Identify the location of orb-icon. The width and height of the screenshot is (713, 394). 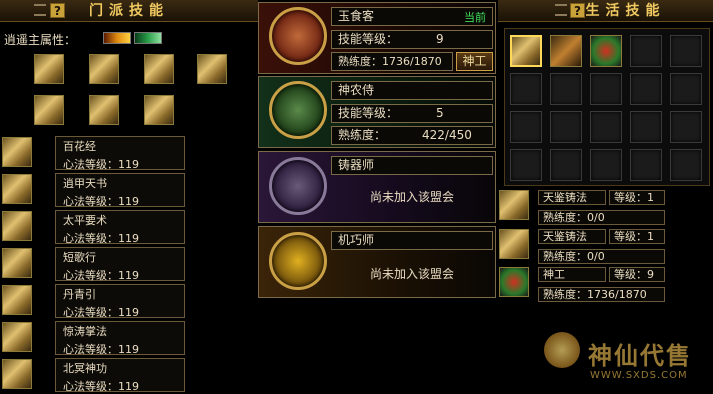
(514, 282).